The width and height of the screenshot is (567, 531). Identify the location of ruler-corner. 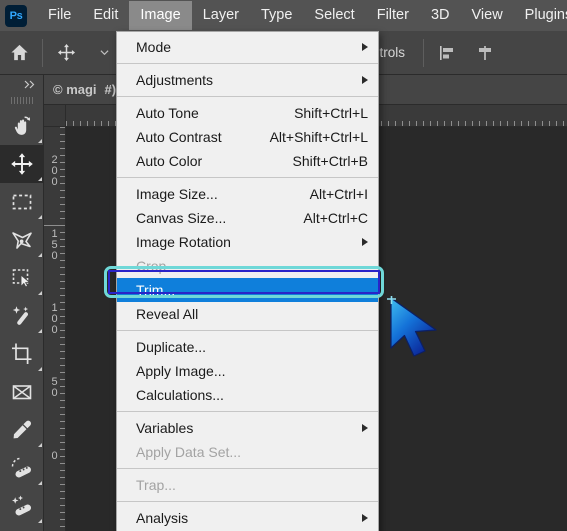
(55, 116).